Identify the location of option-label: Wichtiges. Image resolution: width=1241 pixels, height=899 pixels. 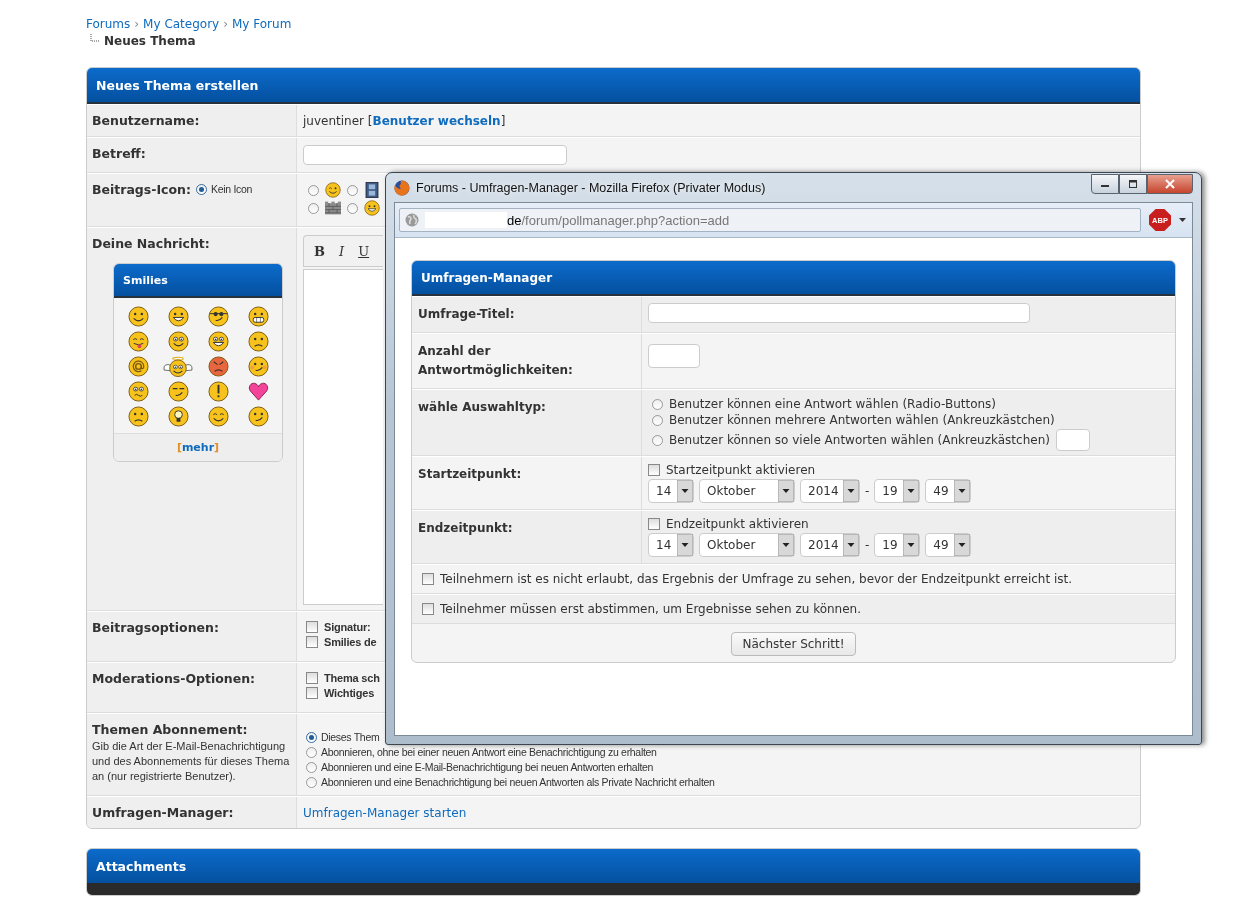
(349, 693).